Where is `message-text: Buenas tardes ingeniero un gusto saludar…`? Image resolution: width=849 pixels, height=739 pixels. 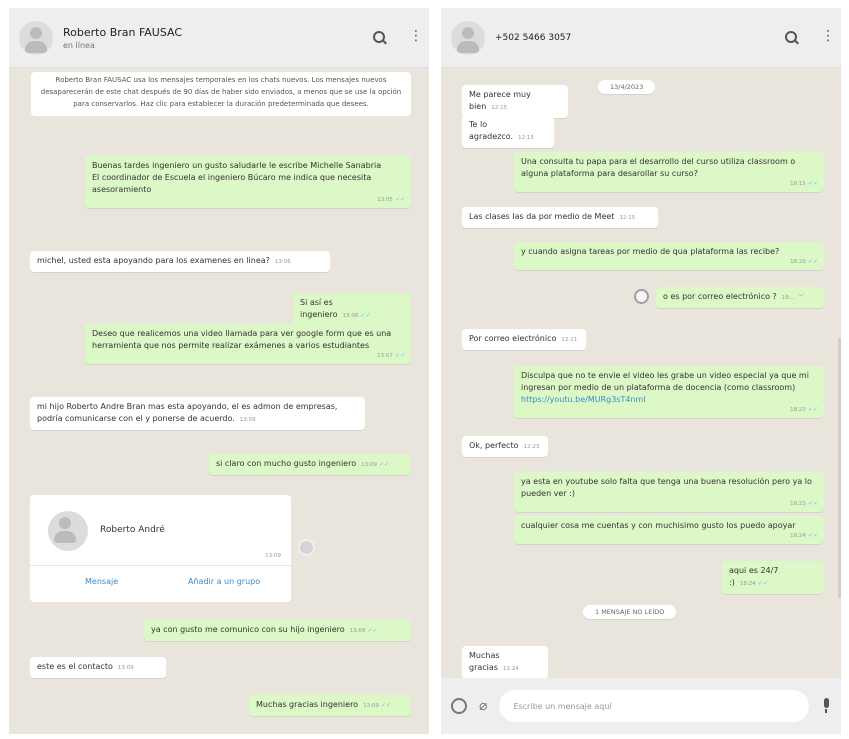
message-text: Buenas tardes ingeniero un gusto saludar… is located at coordinates (237, 177).